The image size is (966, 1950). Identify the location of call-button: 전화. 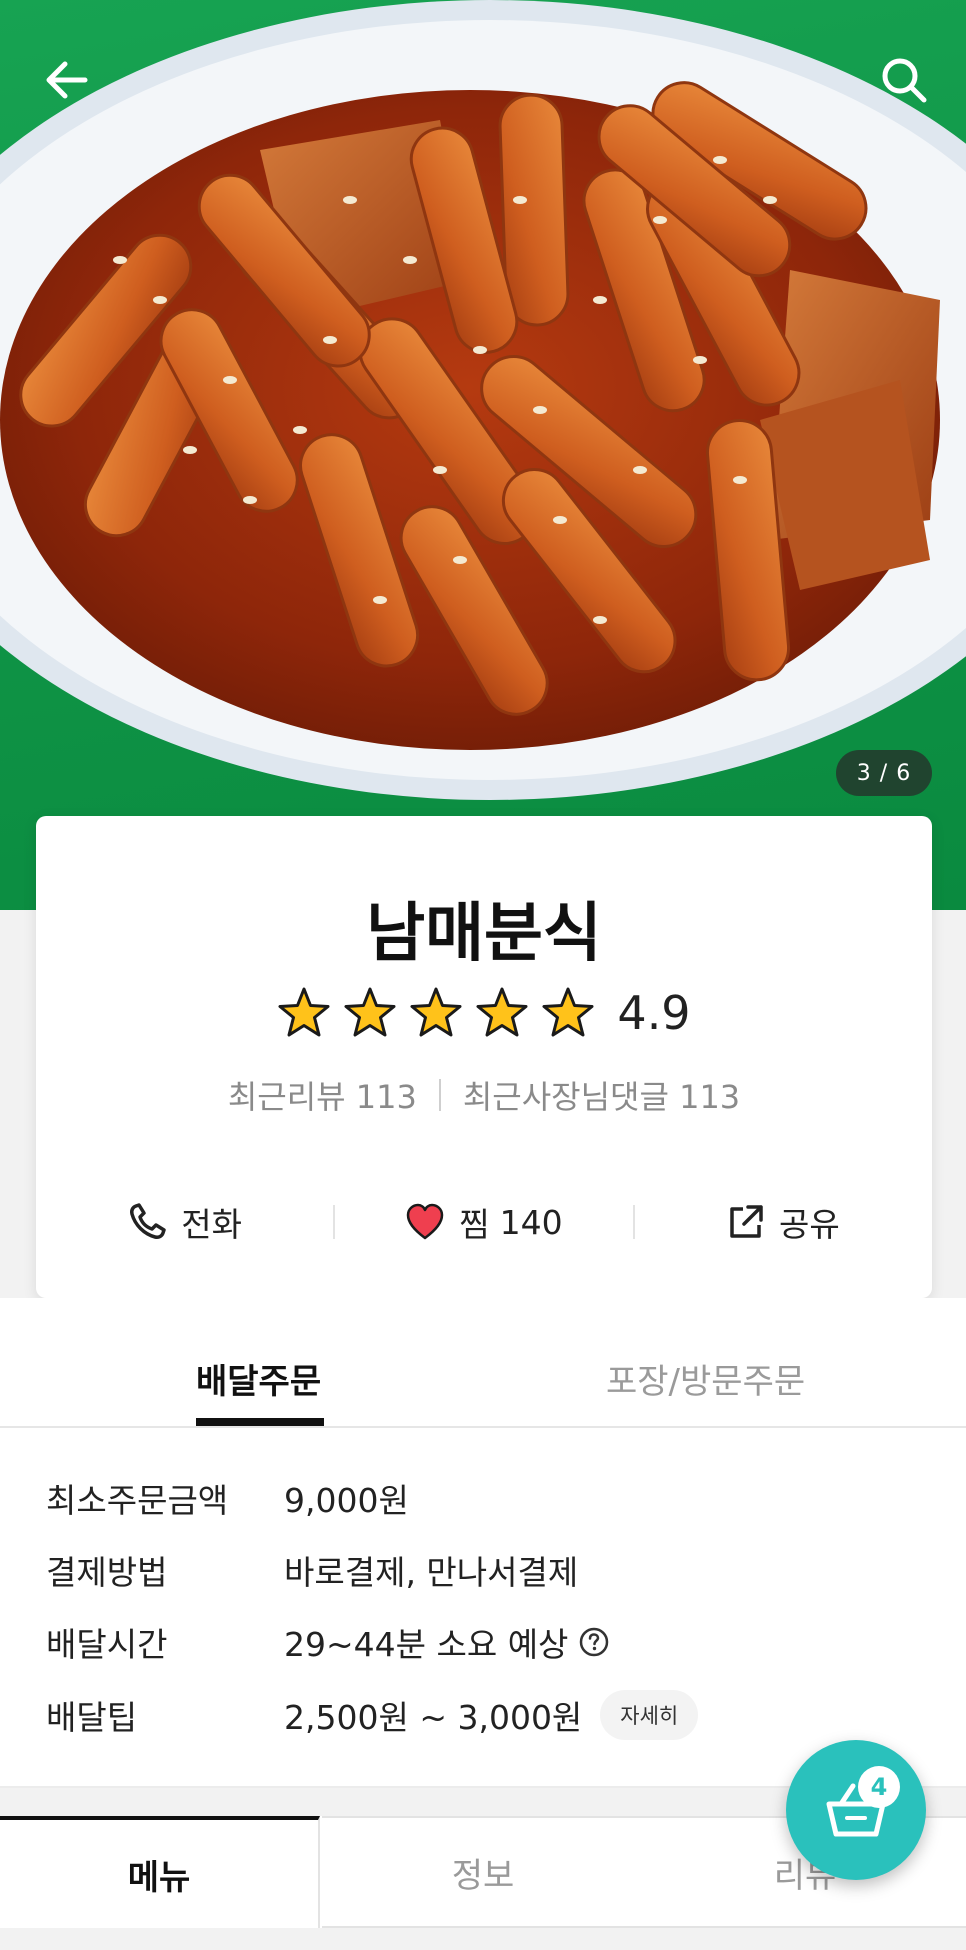
(184, 1222).